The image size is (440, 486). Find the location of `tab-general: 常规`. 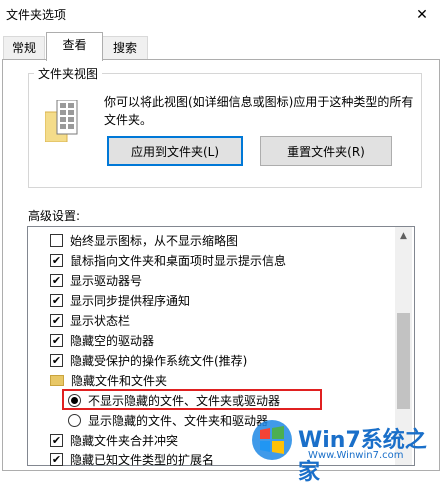

tab-general: 常规 is located at coordinates (24, 47).